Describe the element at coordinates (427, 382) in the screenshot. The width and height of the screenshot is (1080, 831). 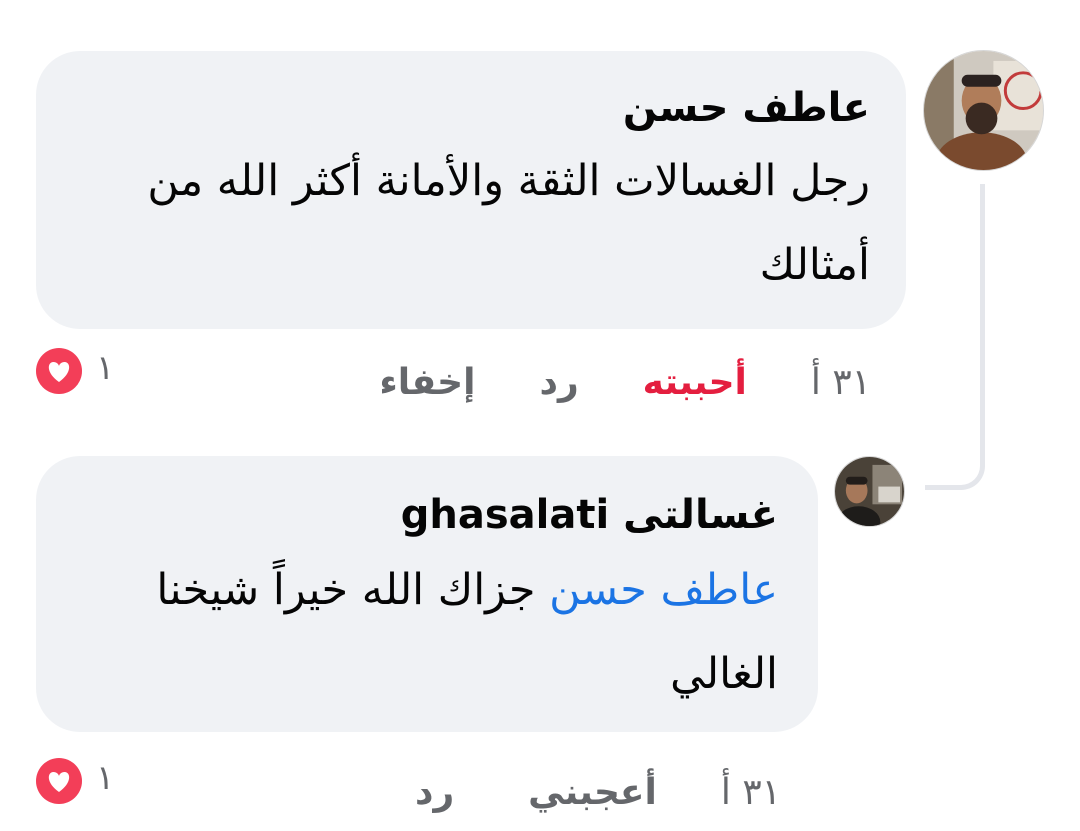
I see `hide-button: إخفاء` at that location.